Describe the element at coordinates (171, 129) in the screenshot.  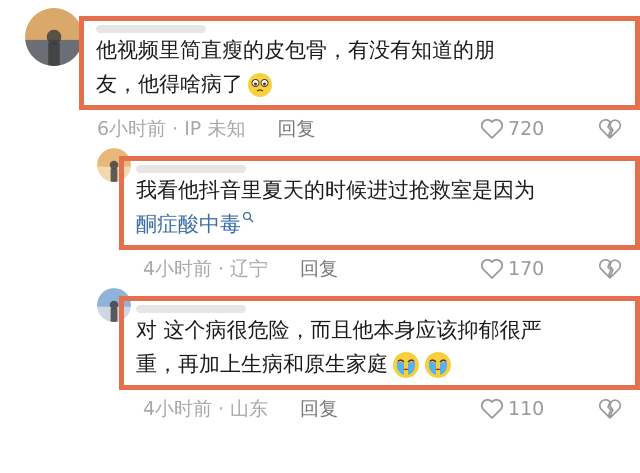
I see `comment-time-location: 6小时前 · IP 未知` at that location.